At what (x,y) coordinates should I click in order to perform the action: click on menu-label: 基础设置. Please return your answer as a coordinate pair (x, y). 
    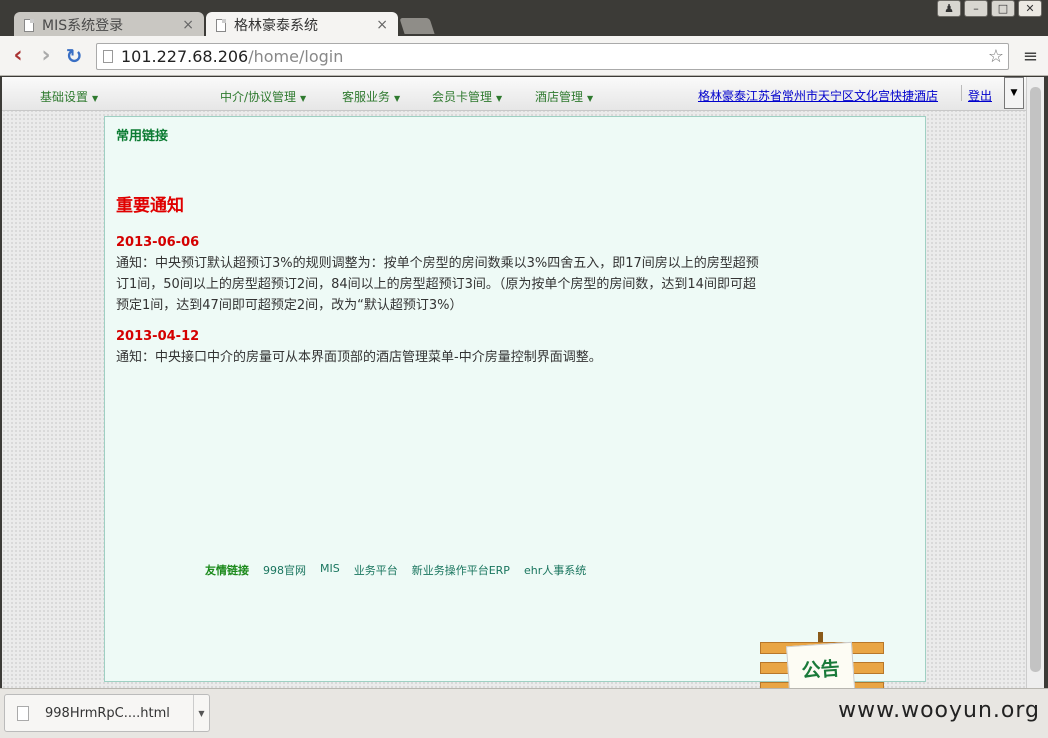
    Looking at the image, I should click on (64, 97).